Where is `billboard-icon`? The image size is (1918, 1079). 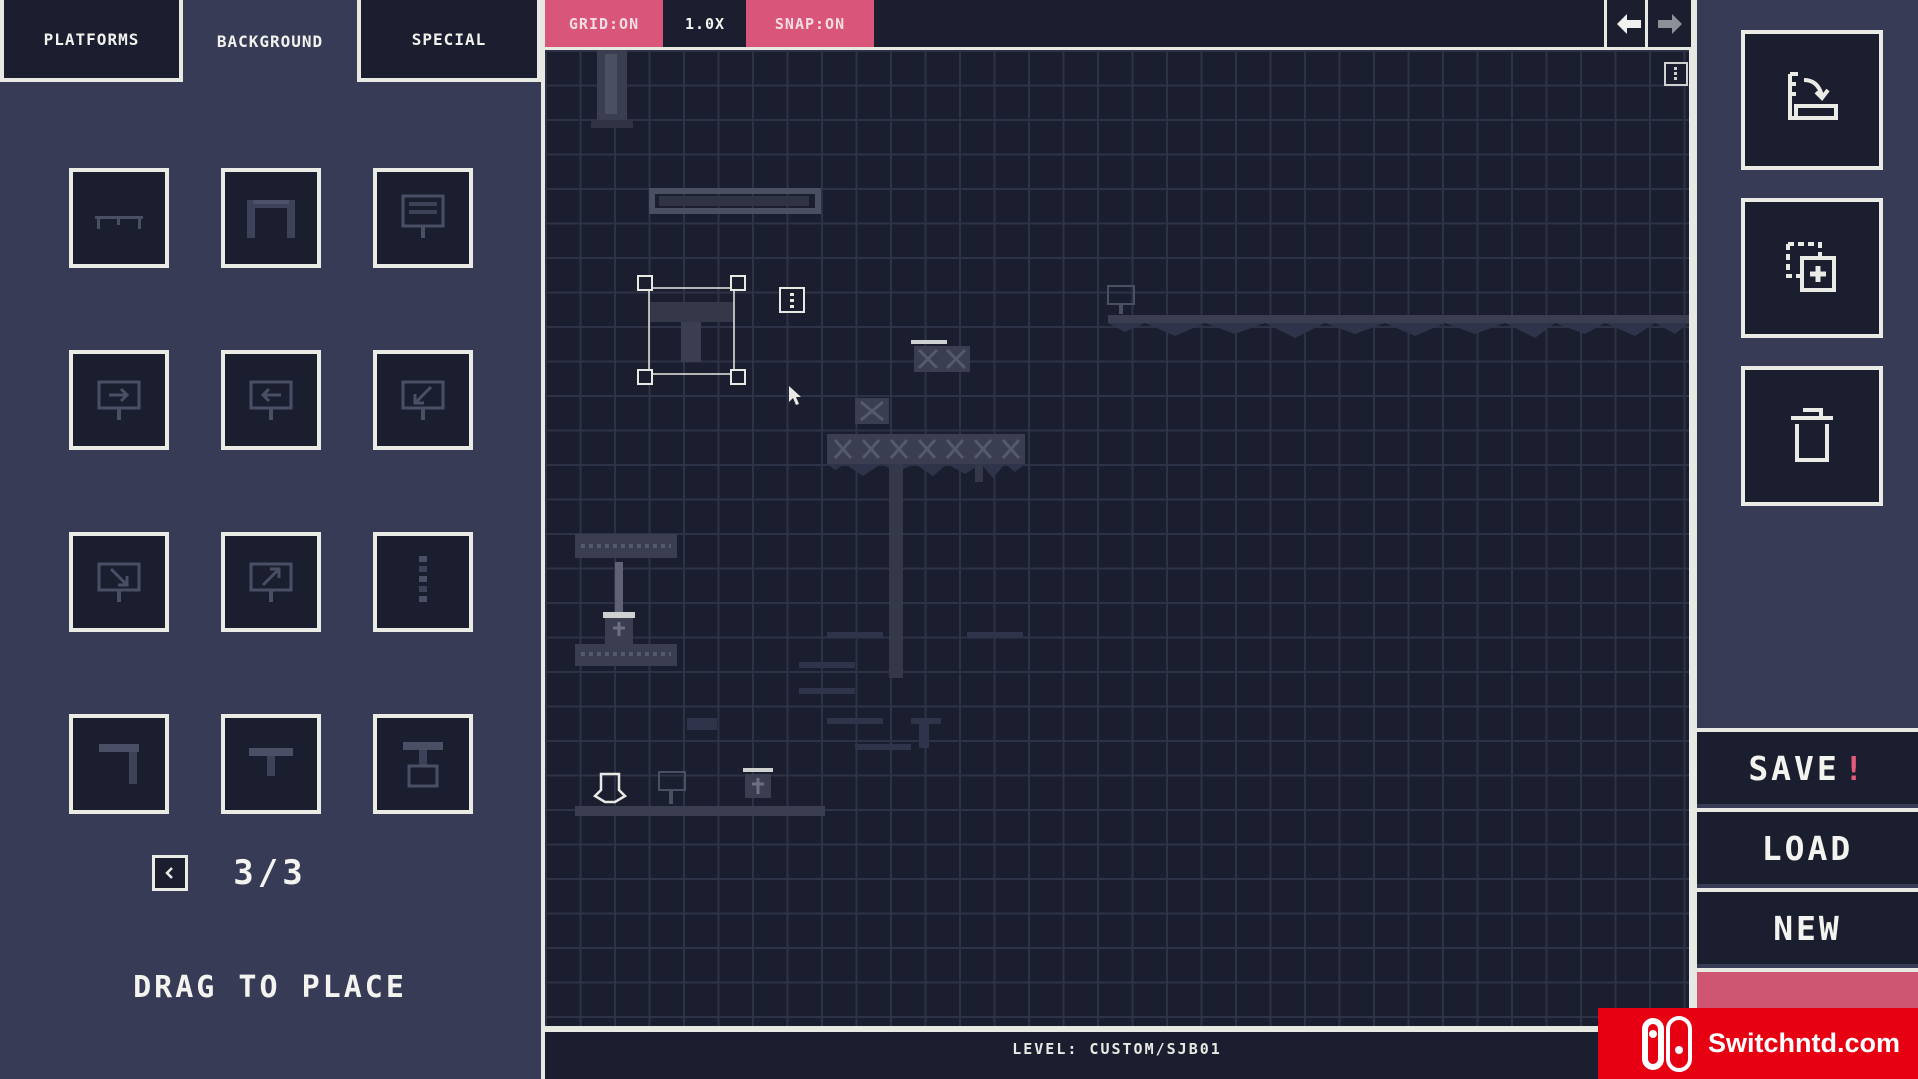 billboard-icon is located at coordinates (423, 216).